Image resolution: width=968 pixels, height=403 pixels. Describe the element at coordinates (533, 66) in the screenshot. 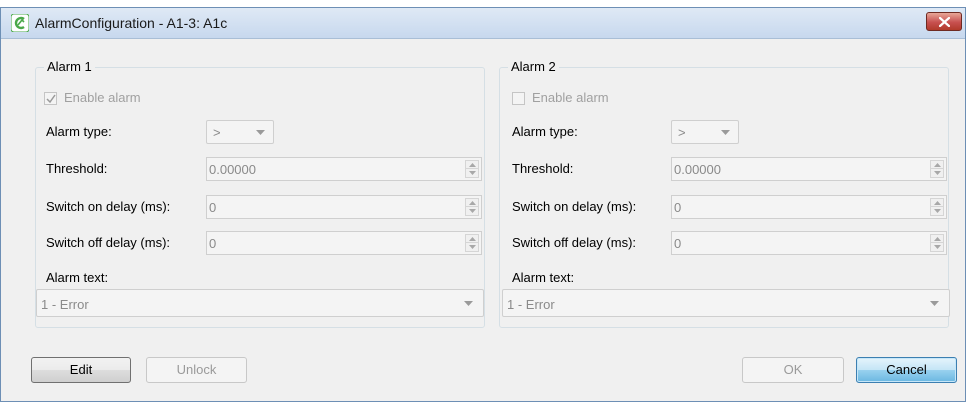

I see `alarm-2-legend: Alarm 2` at that location.